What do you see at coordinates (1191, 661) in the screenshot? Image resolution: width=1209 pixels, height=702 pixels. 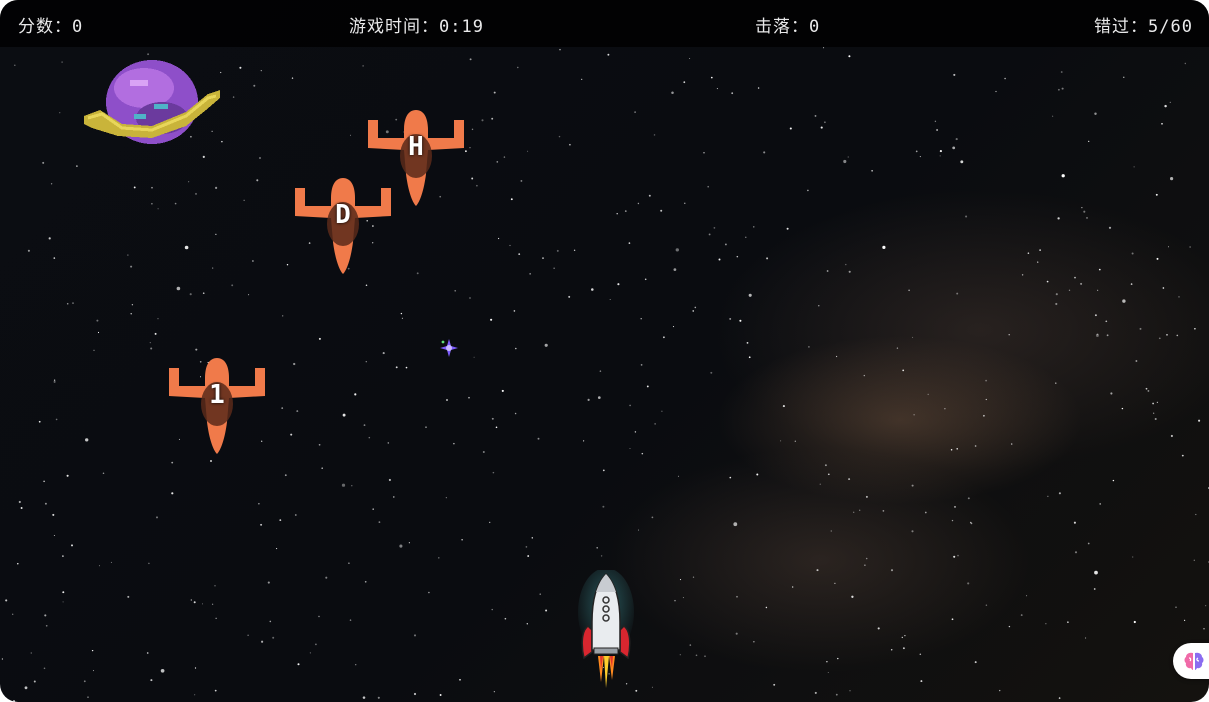 I see `assistant-button` at bounding box center [1191, 661].